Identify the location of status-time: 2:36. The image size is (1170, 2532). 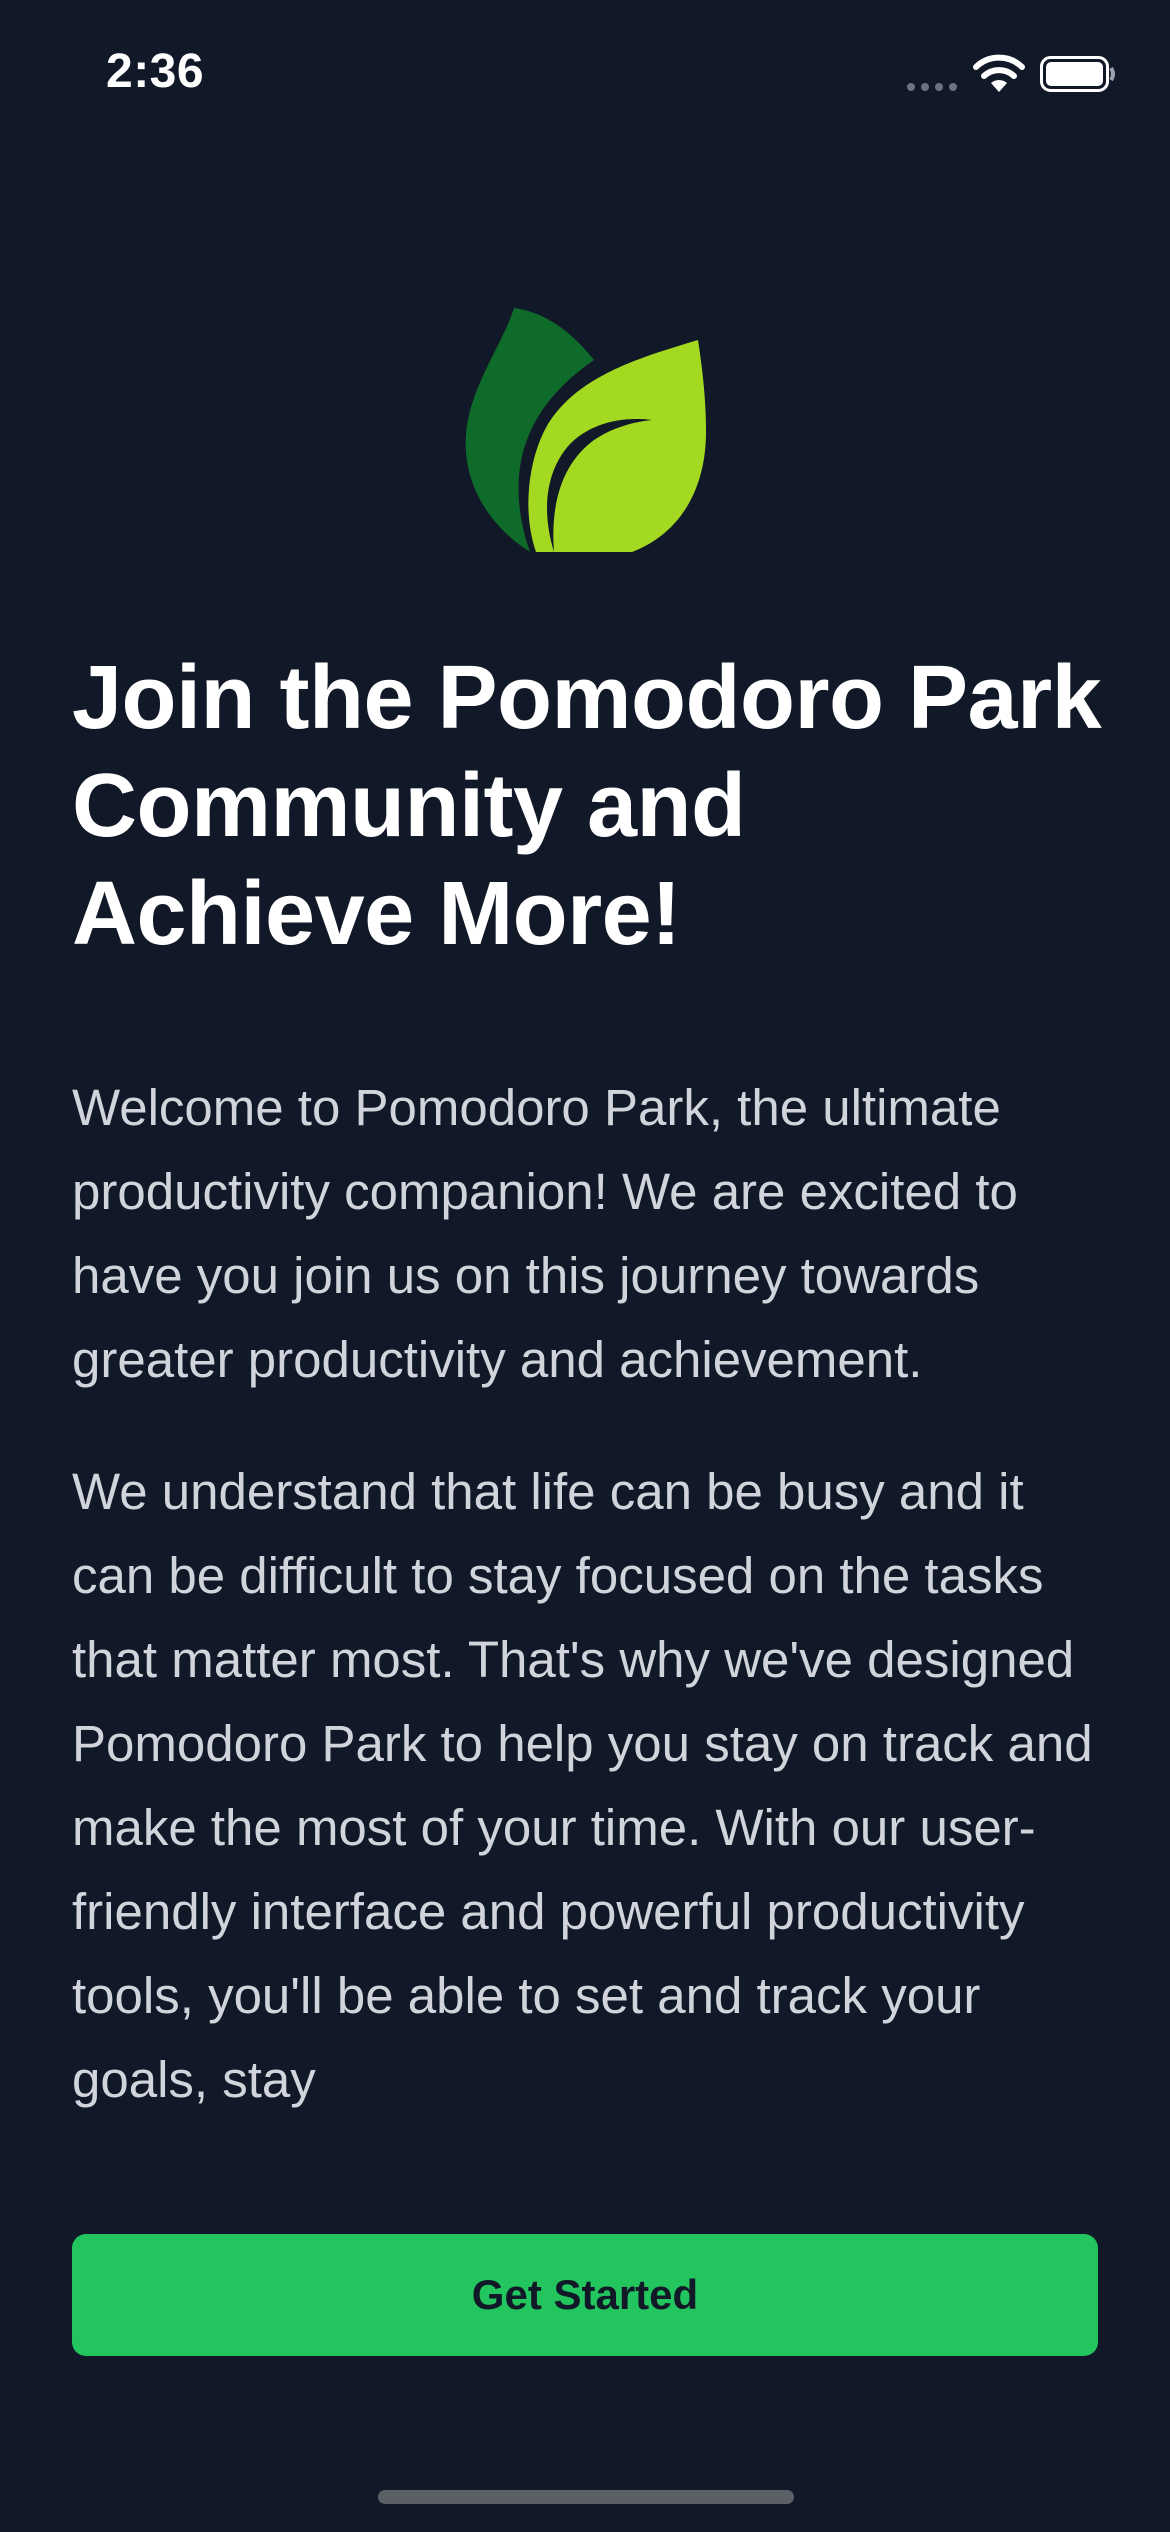
(155, 71).